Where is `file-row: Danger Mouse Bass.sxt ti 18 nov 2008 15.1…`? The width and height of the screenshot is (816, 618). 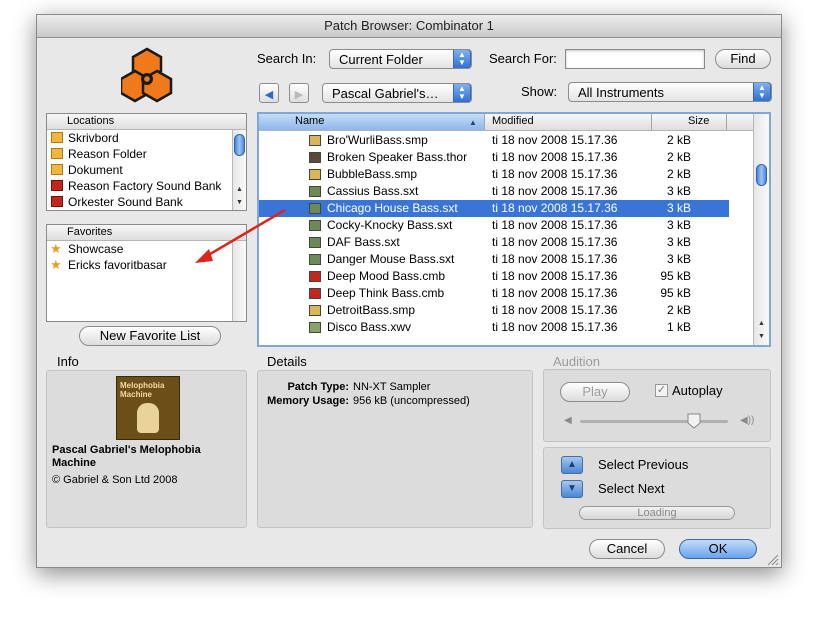 file-row: Danger Mouse Bass.sxt ti 18 nov 2008 15.1… is located at coordinates (494, 259).